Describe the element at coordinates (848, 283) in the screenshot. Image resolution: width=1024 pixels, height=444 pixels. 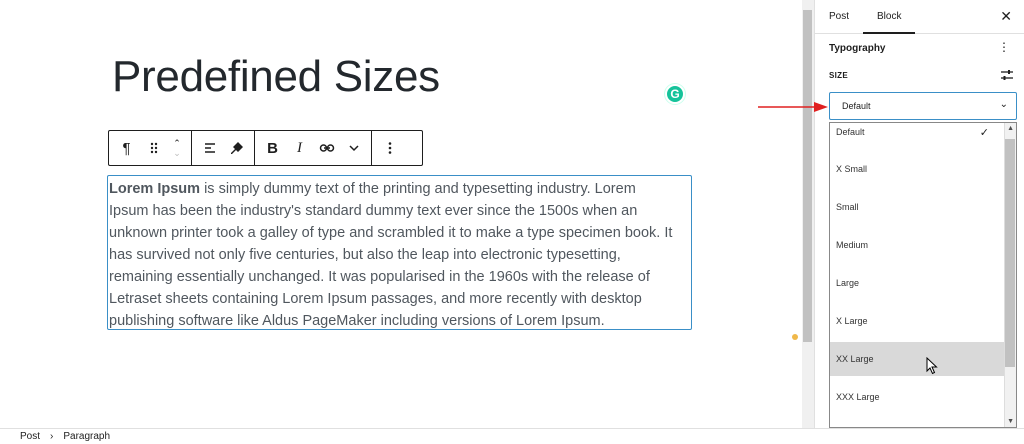
I see `option-label: Large` at that location.